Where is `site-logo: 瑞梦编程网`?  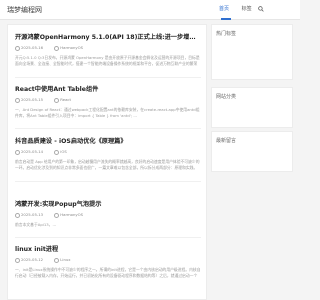 site-logo: 瑞梦编程网 is located at coordinates (24, 10).